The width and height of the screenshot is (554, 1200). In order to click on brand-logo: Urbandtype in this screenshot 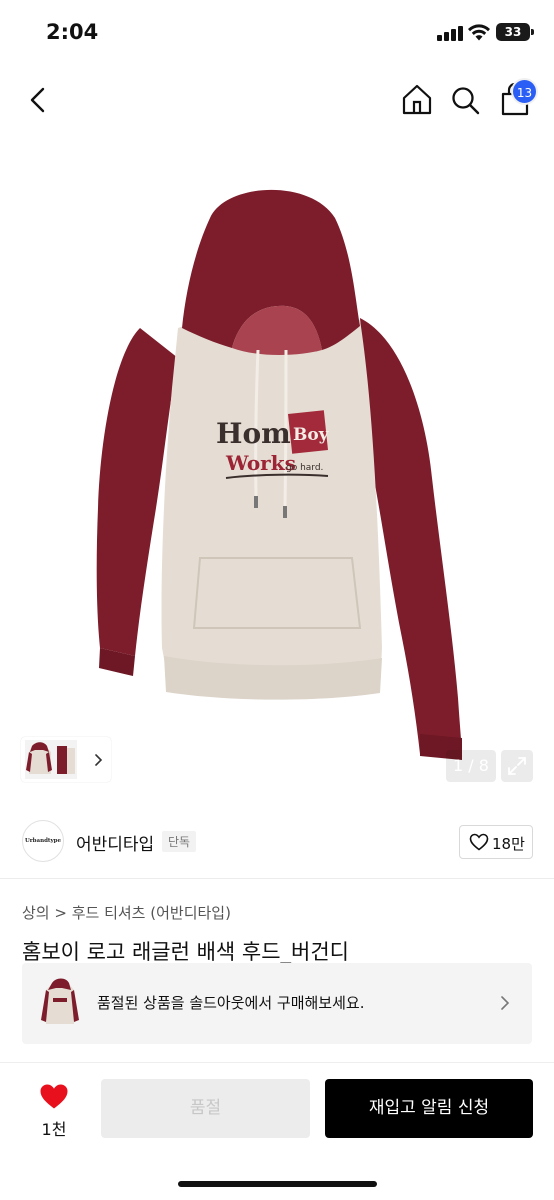, I will do `click(43, 841)`.